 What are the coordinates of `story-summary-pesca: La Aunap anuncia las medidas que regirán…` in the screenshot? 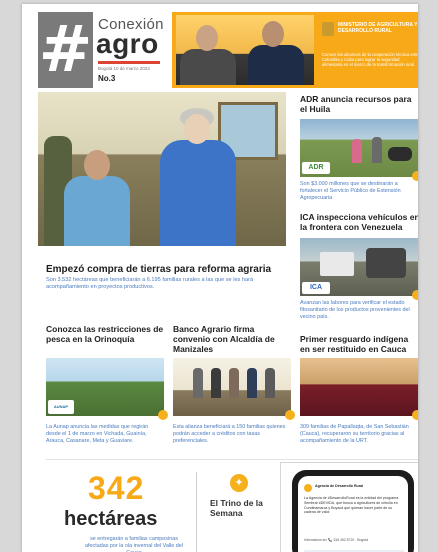 It's located at (97, 434).